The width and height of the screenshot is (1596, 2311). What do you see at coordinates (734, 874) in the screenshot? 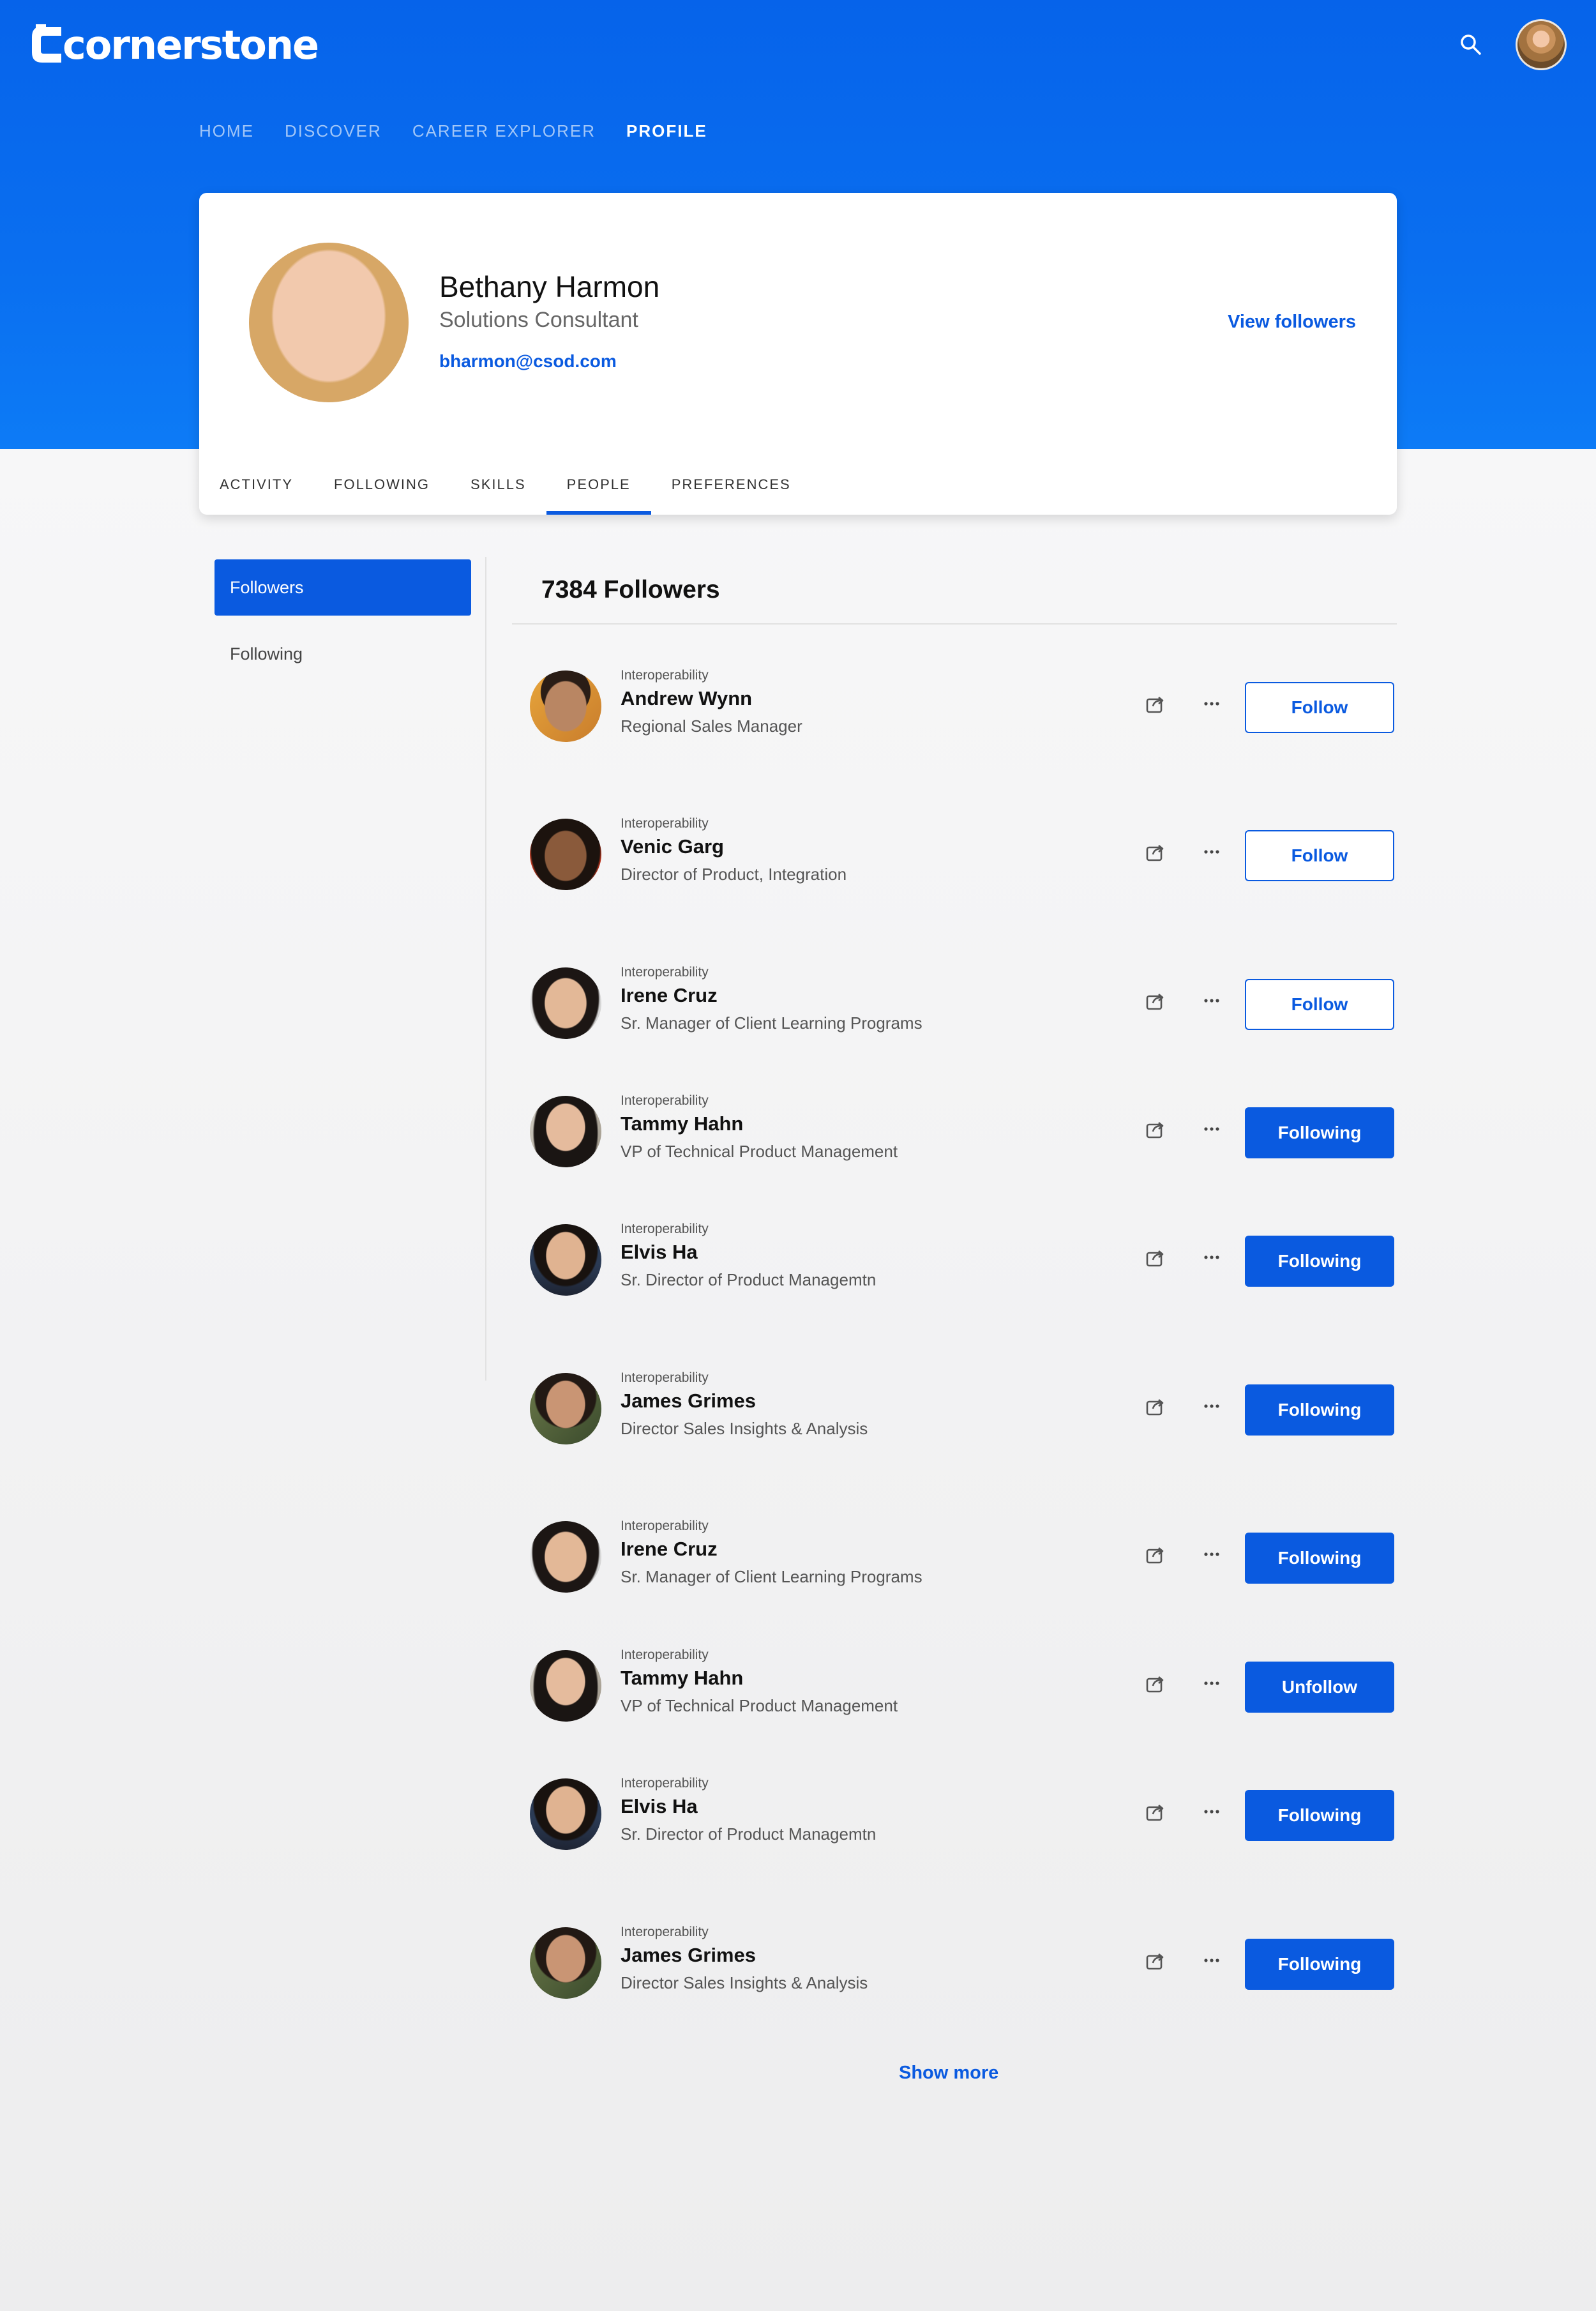
I see `person-role: Director of Product, Integration` at bounding box center [734, 874].